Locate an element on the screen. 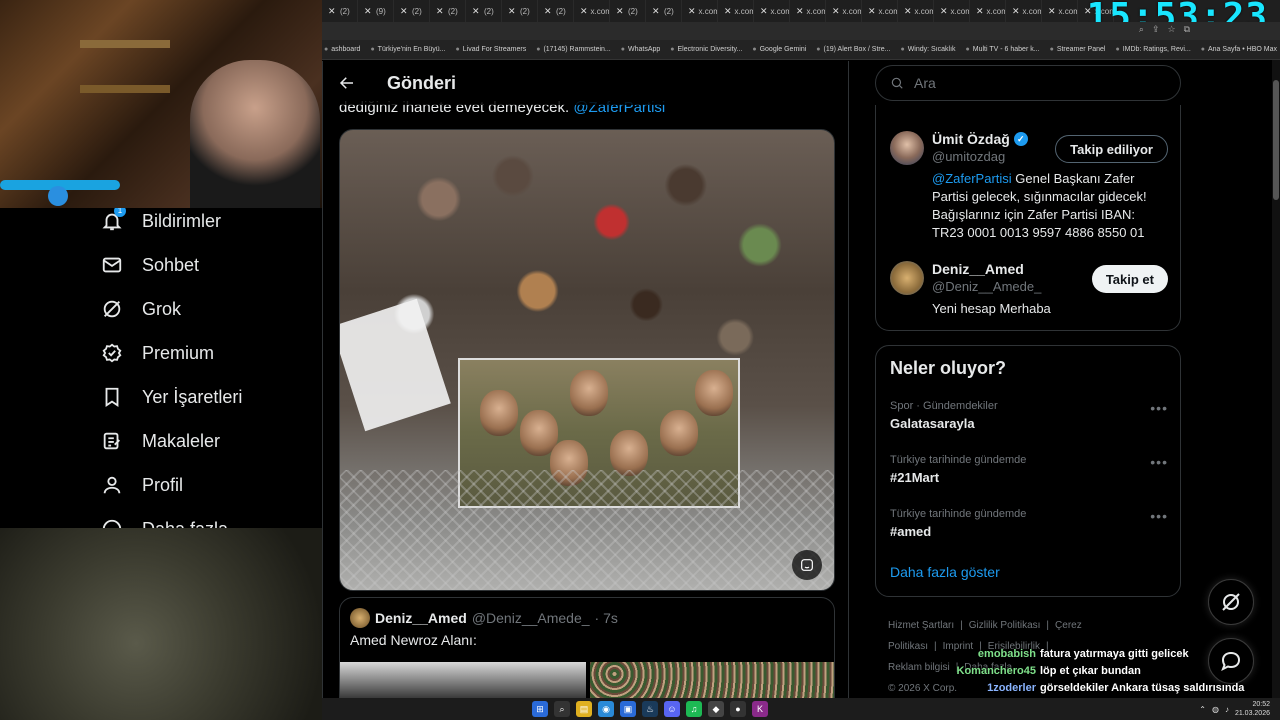 The width and height of the screenshot is (1280, 720). bio-mention-link: @ZaferPartisi is located at coordinates (972, 178).